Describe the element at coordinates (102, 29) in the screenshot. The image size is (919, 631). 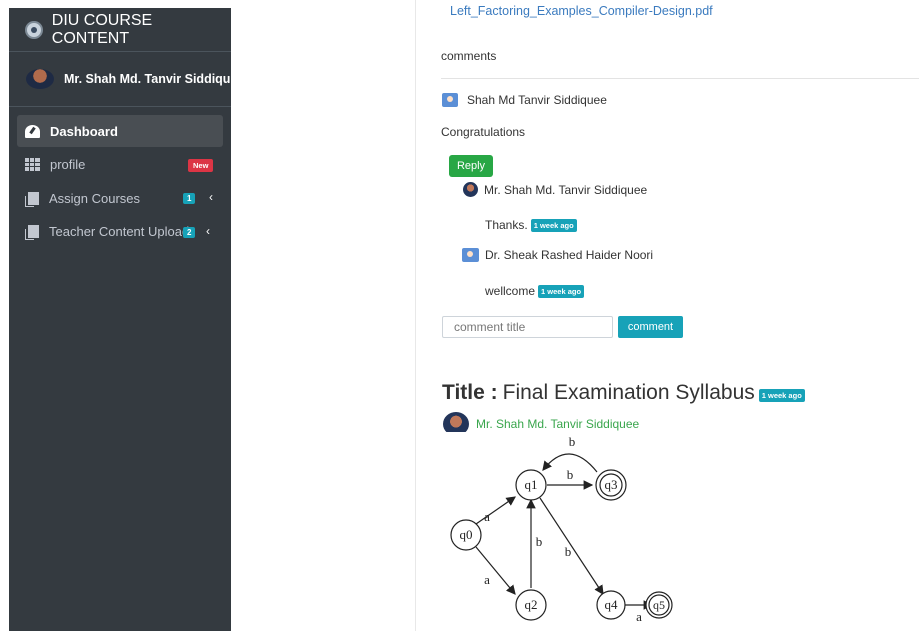
I see `brand-title: DIU COURSE CONTENT` at that location.